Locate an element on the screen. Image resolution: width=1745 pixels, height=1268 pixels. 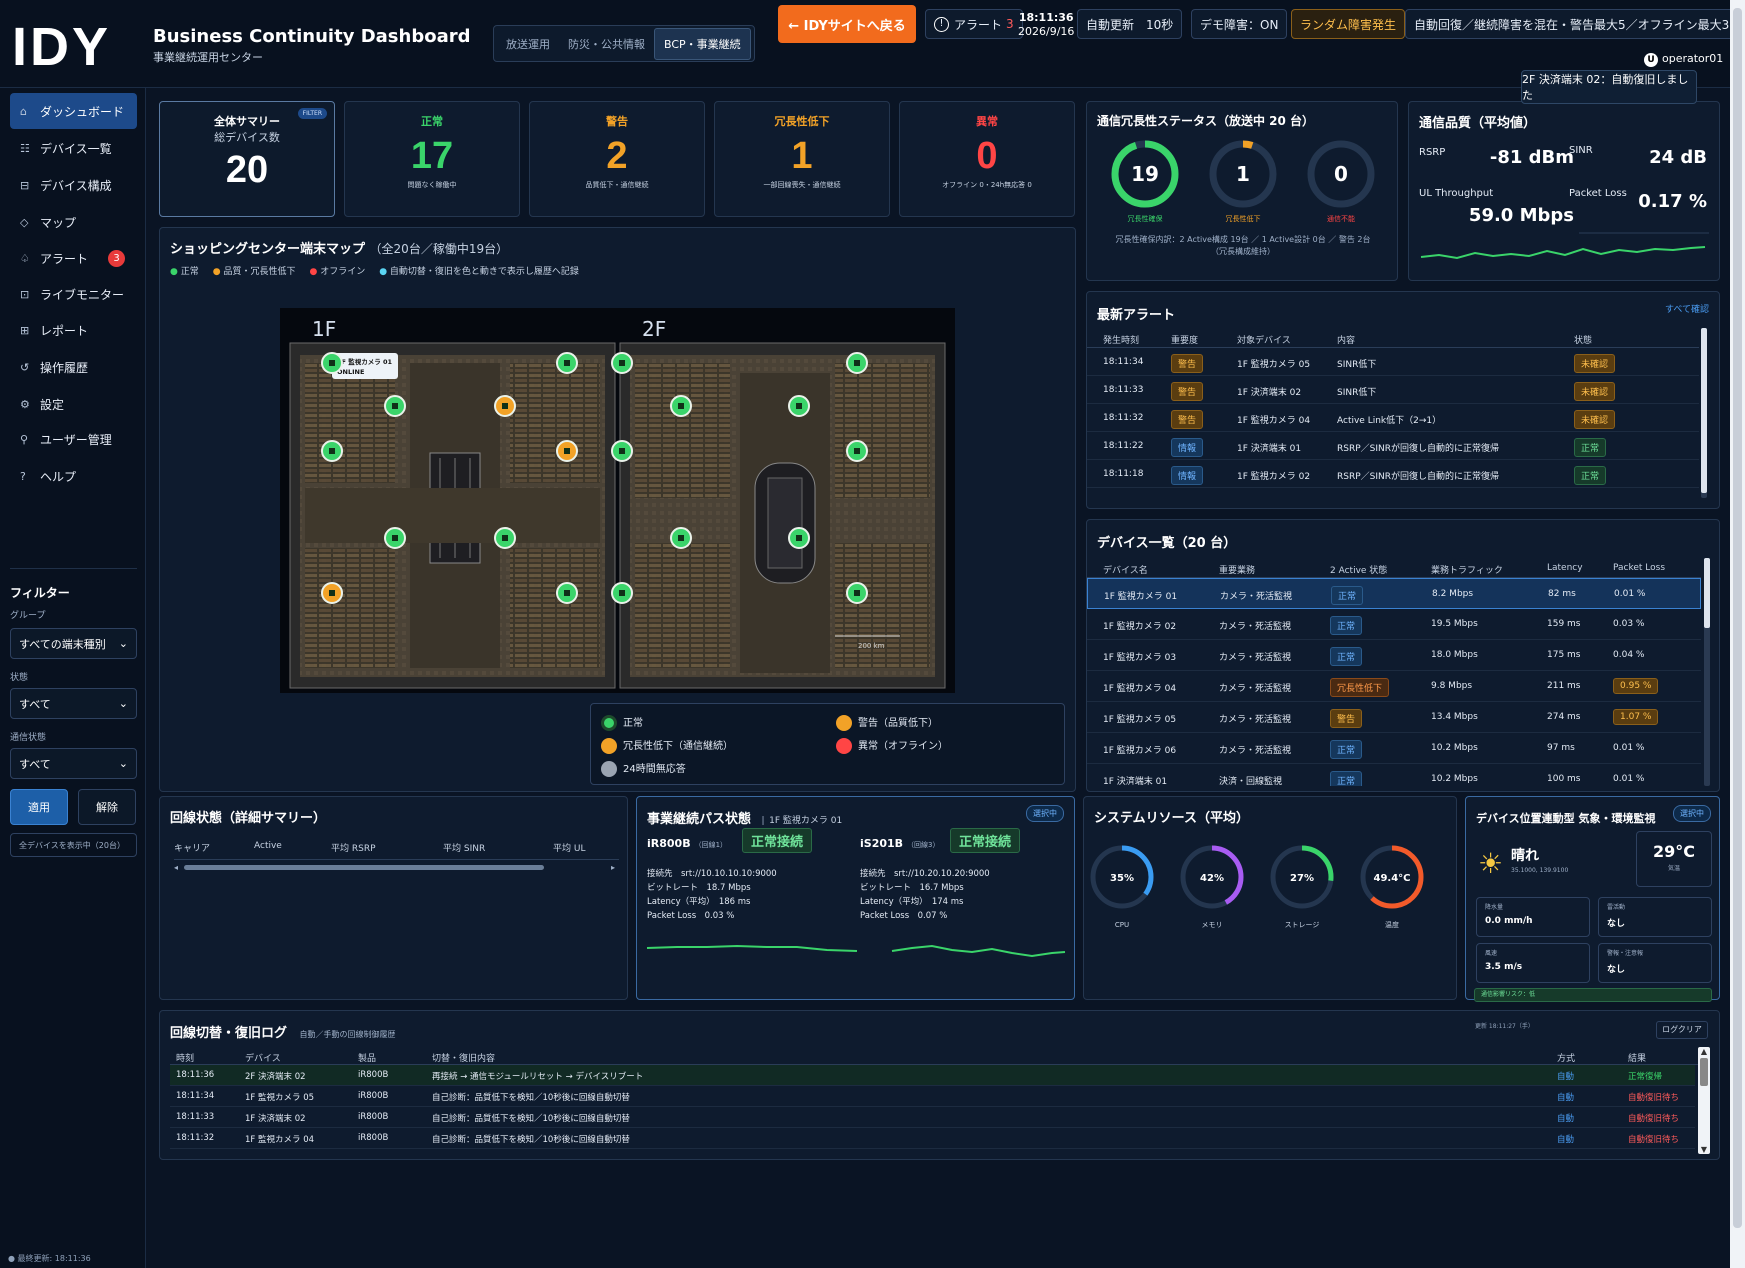
page-scroll-thumb is located at coordinates (1737, 618).